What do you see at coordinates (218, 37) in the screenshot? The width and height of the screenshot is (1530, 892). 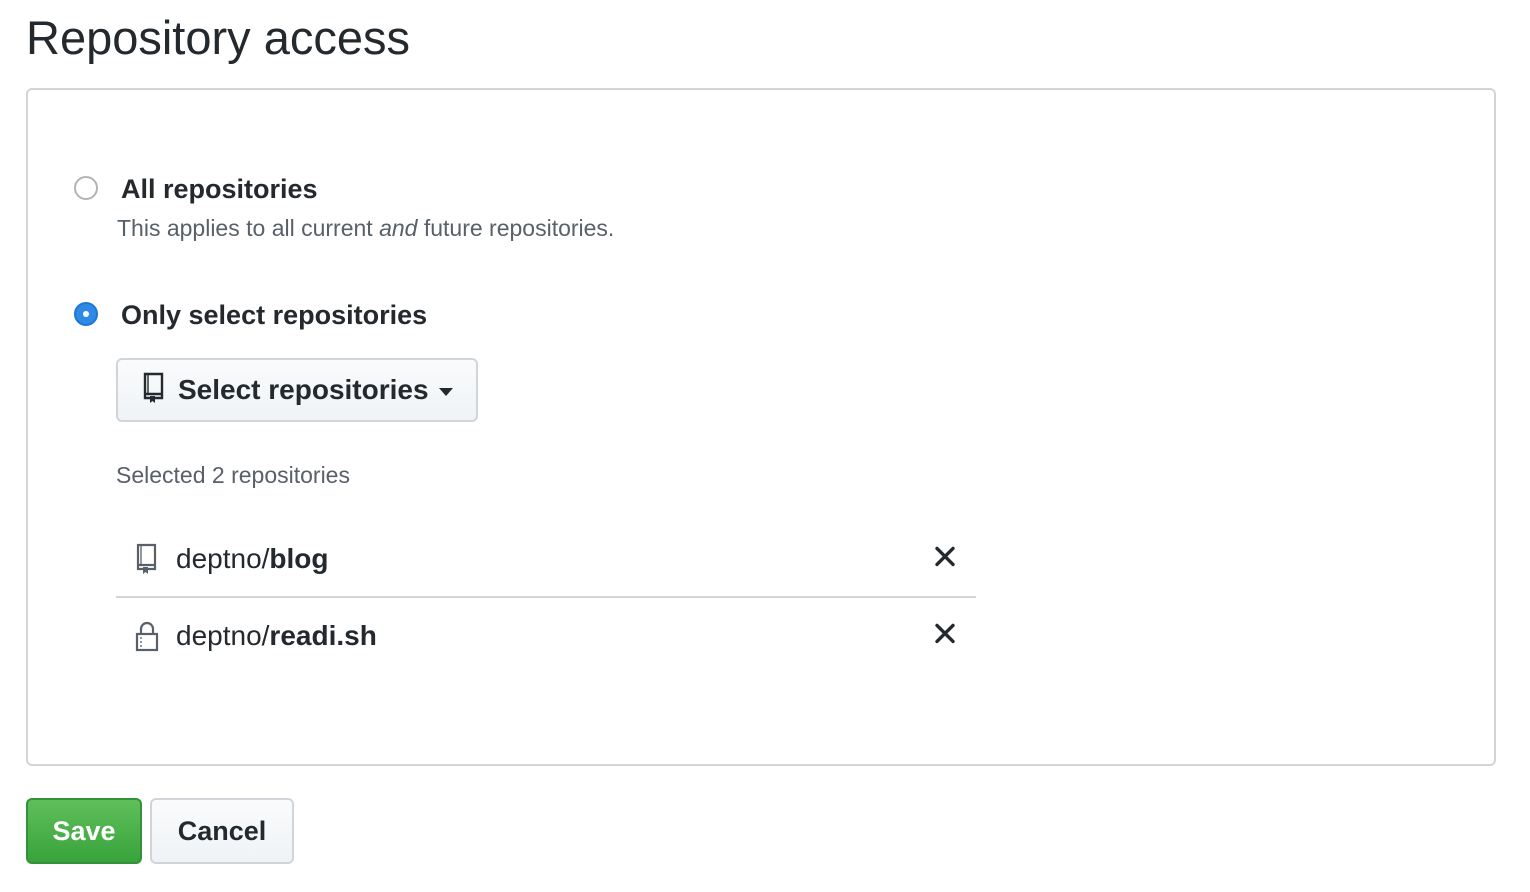 I see `page-title: Repository access` at bounding box center [218, 37].